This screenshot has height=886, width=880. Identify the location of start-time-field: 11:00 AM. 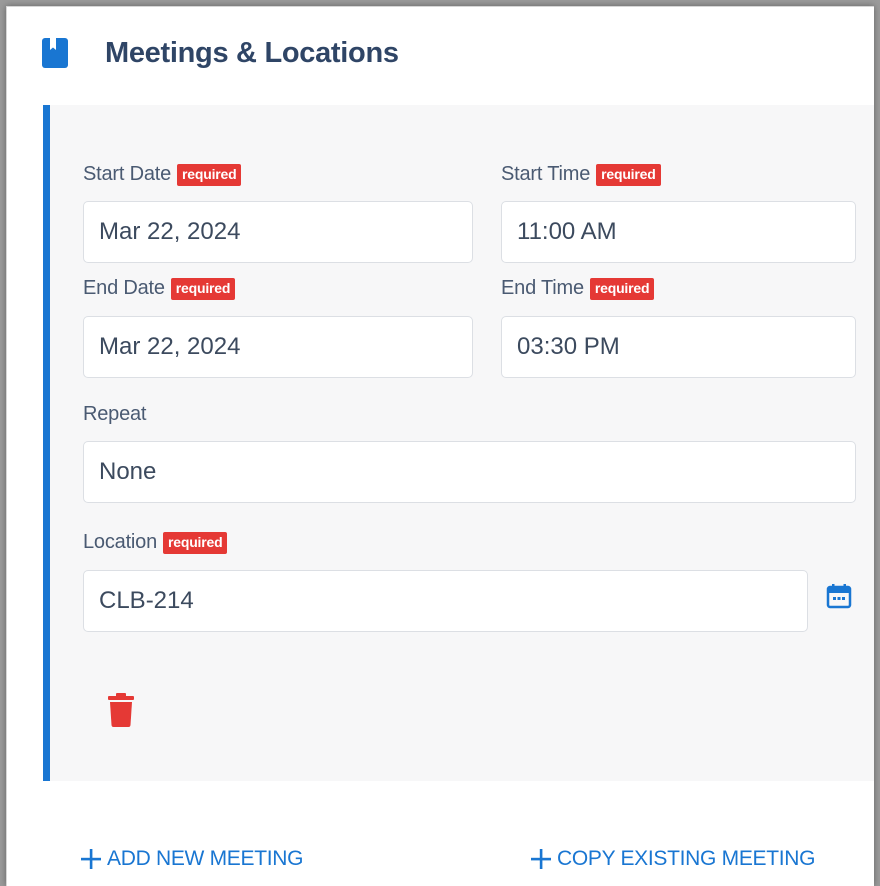
(678, 232).